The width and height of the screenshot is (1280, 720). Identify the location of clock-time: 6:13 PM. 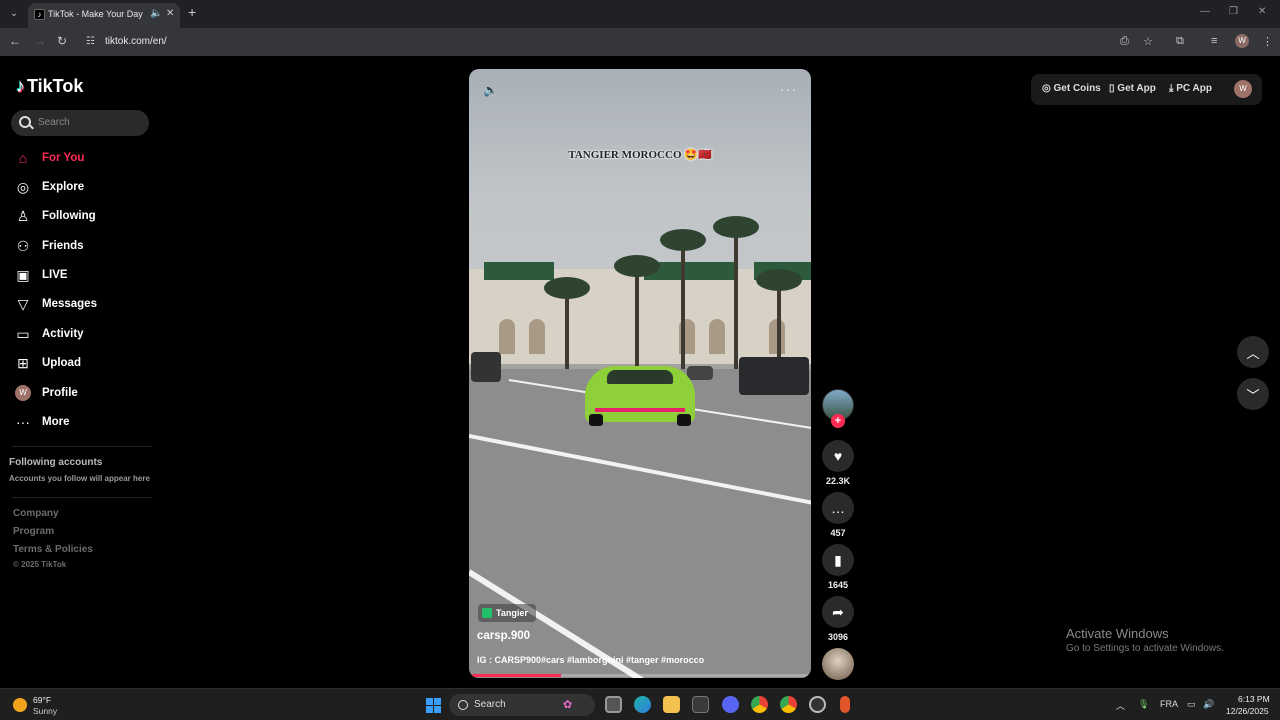
(1254, 699).